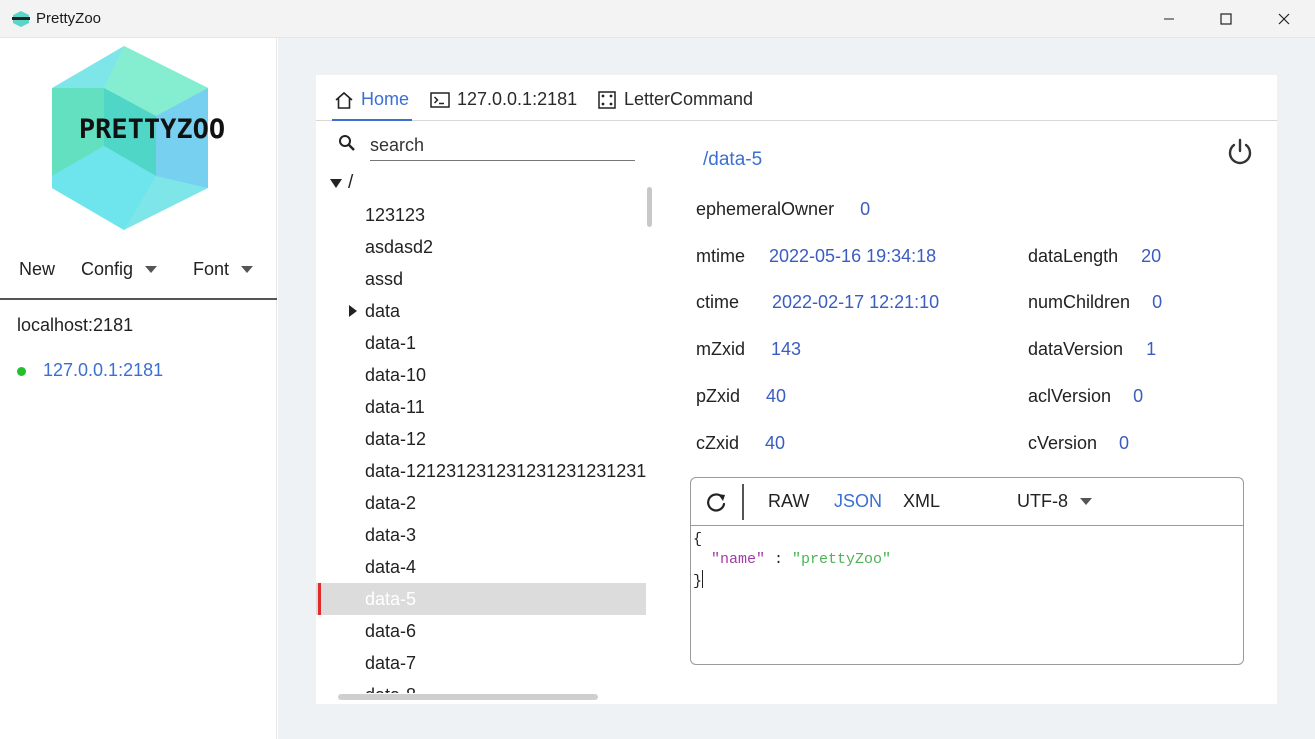  What do you see at coordinates (395, 407) in the screenshot?
I see `tree-item-label: data-11` at bounding box center [395, 407].